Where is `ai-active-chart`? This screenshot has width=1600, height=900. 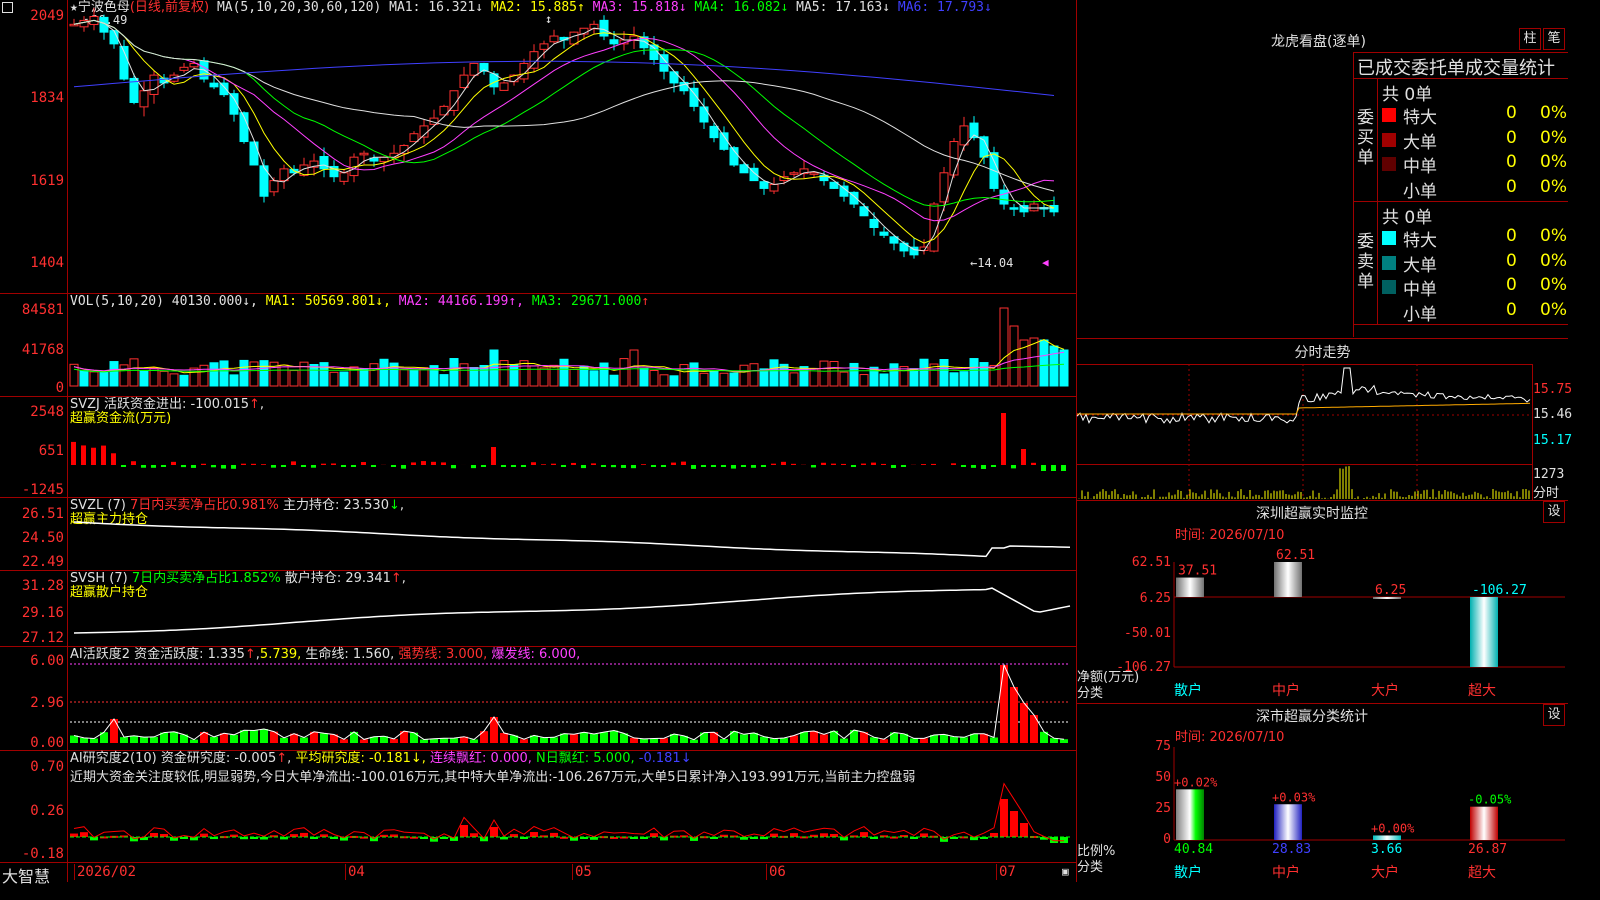
ai-active-chart is located at coordinates (570, 703).